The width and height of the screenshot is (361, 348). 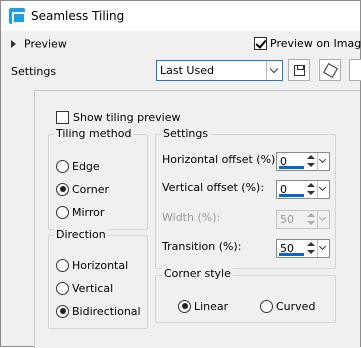 What do you see at coordinates (213, 187) in the screenshot?
I see `vertical-offset-label: Vertical offset (%):` at bounding box center [213, 187].